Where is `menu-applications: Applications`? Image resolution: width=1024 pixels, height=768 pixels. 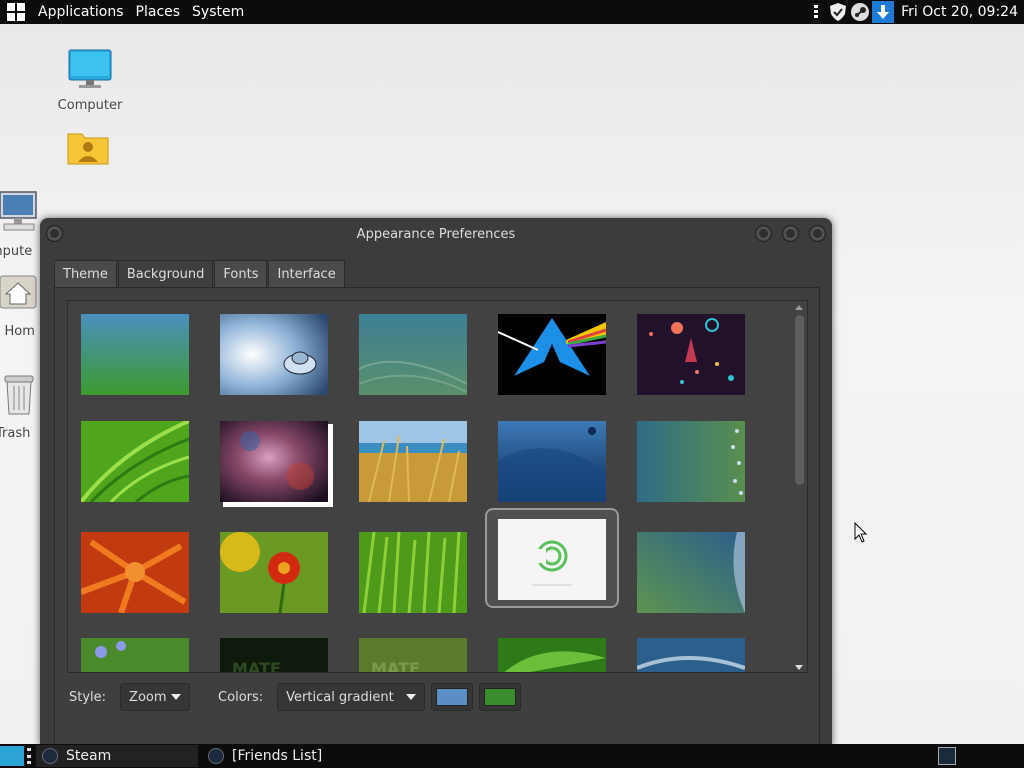
menu-applications: Applications is located at coordinates (81, 12).